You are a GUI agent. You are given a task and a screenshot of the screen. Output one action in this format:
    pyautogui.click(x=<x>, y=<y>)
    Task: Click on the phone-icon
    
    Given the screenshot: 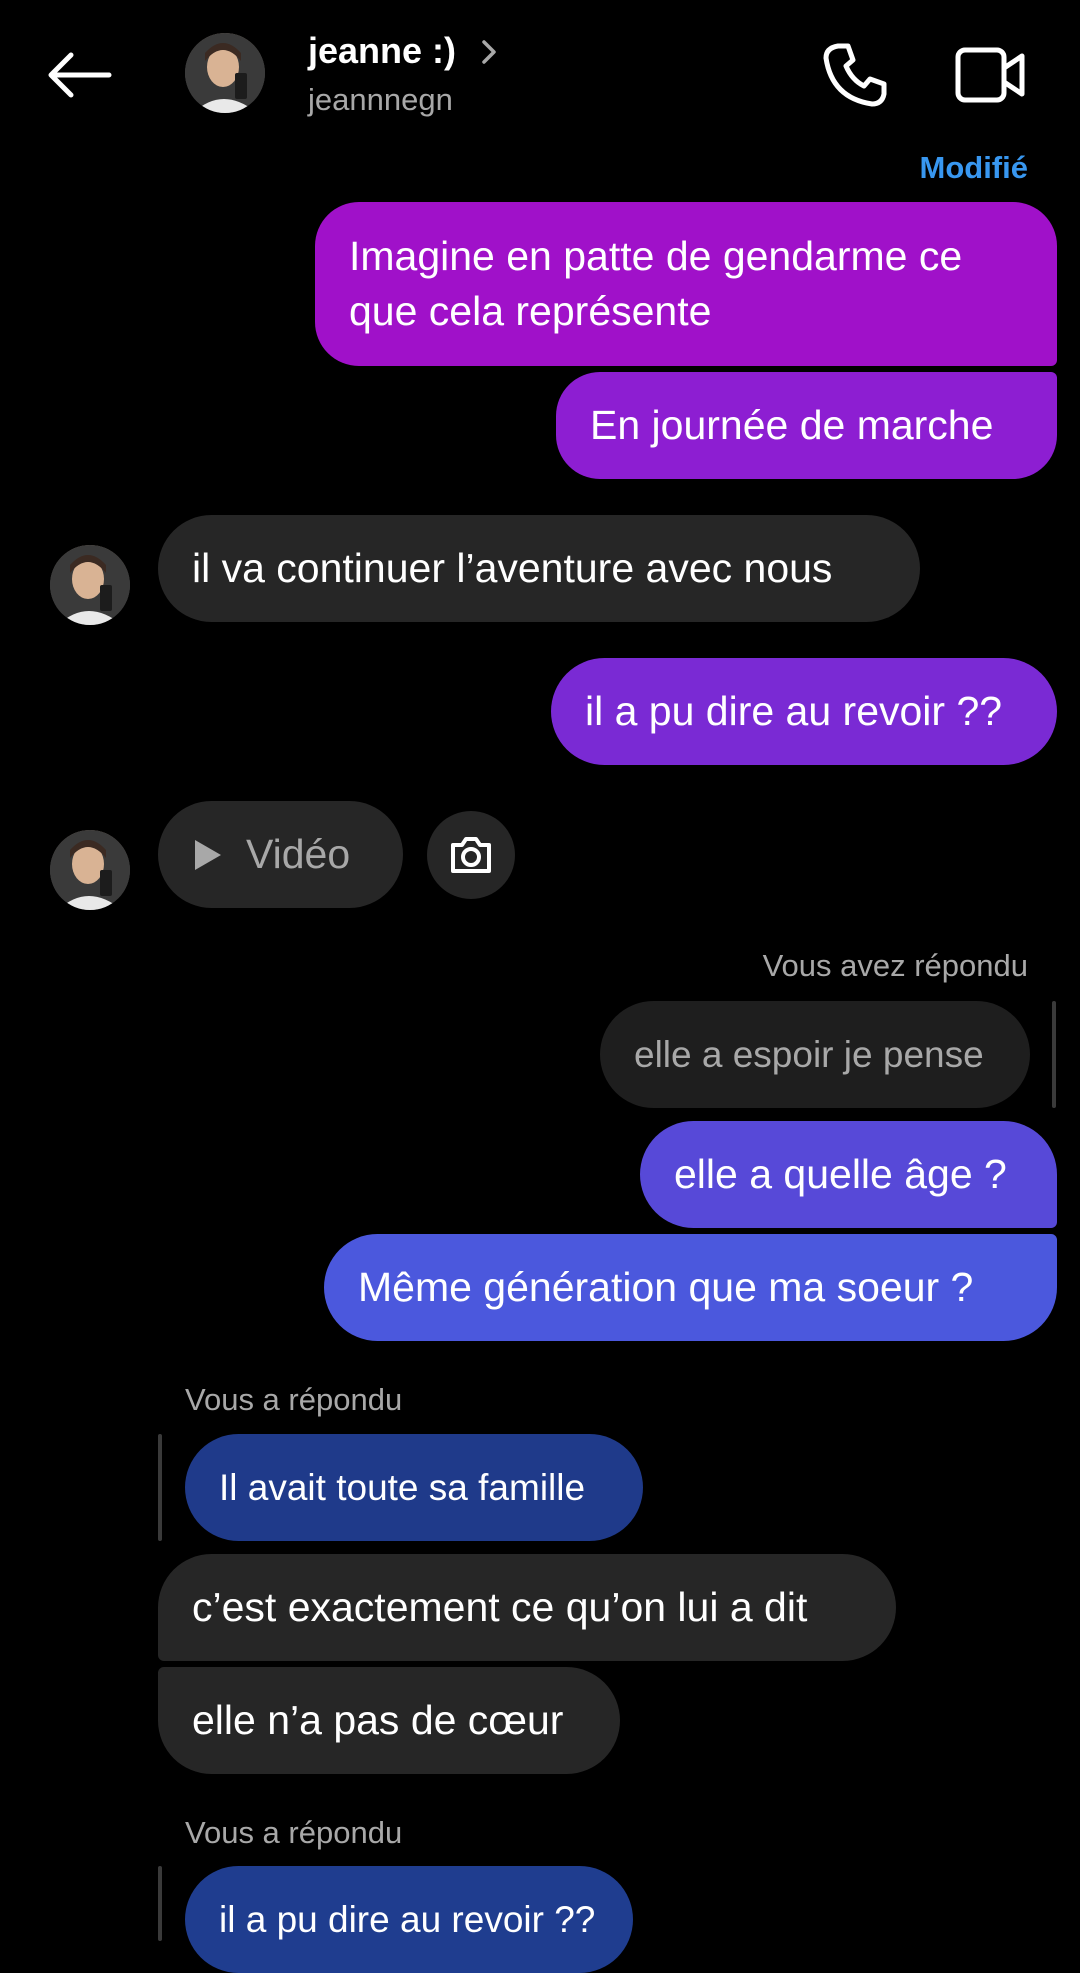 What is the action you would take?
    pyautogui.click(x=855, y=75)
    